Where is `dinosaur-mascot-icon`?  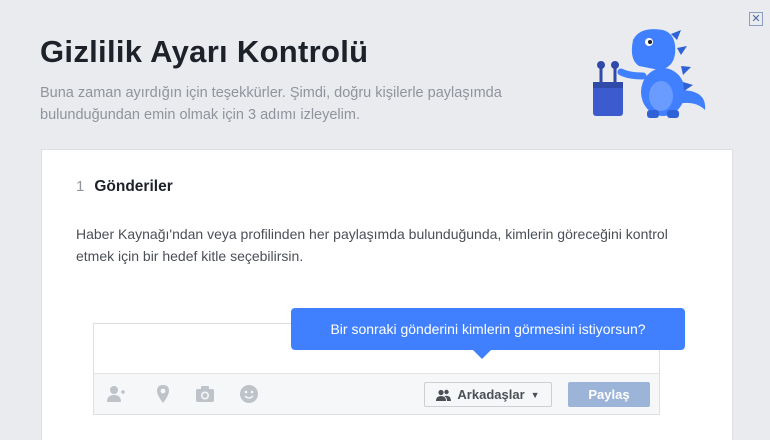
dinosaur-mascot-icon is located at coordinates (649, 73).